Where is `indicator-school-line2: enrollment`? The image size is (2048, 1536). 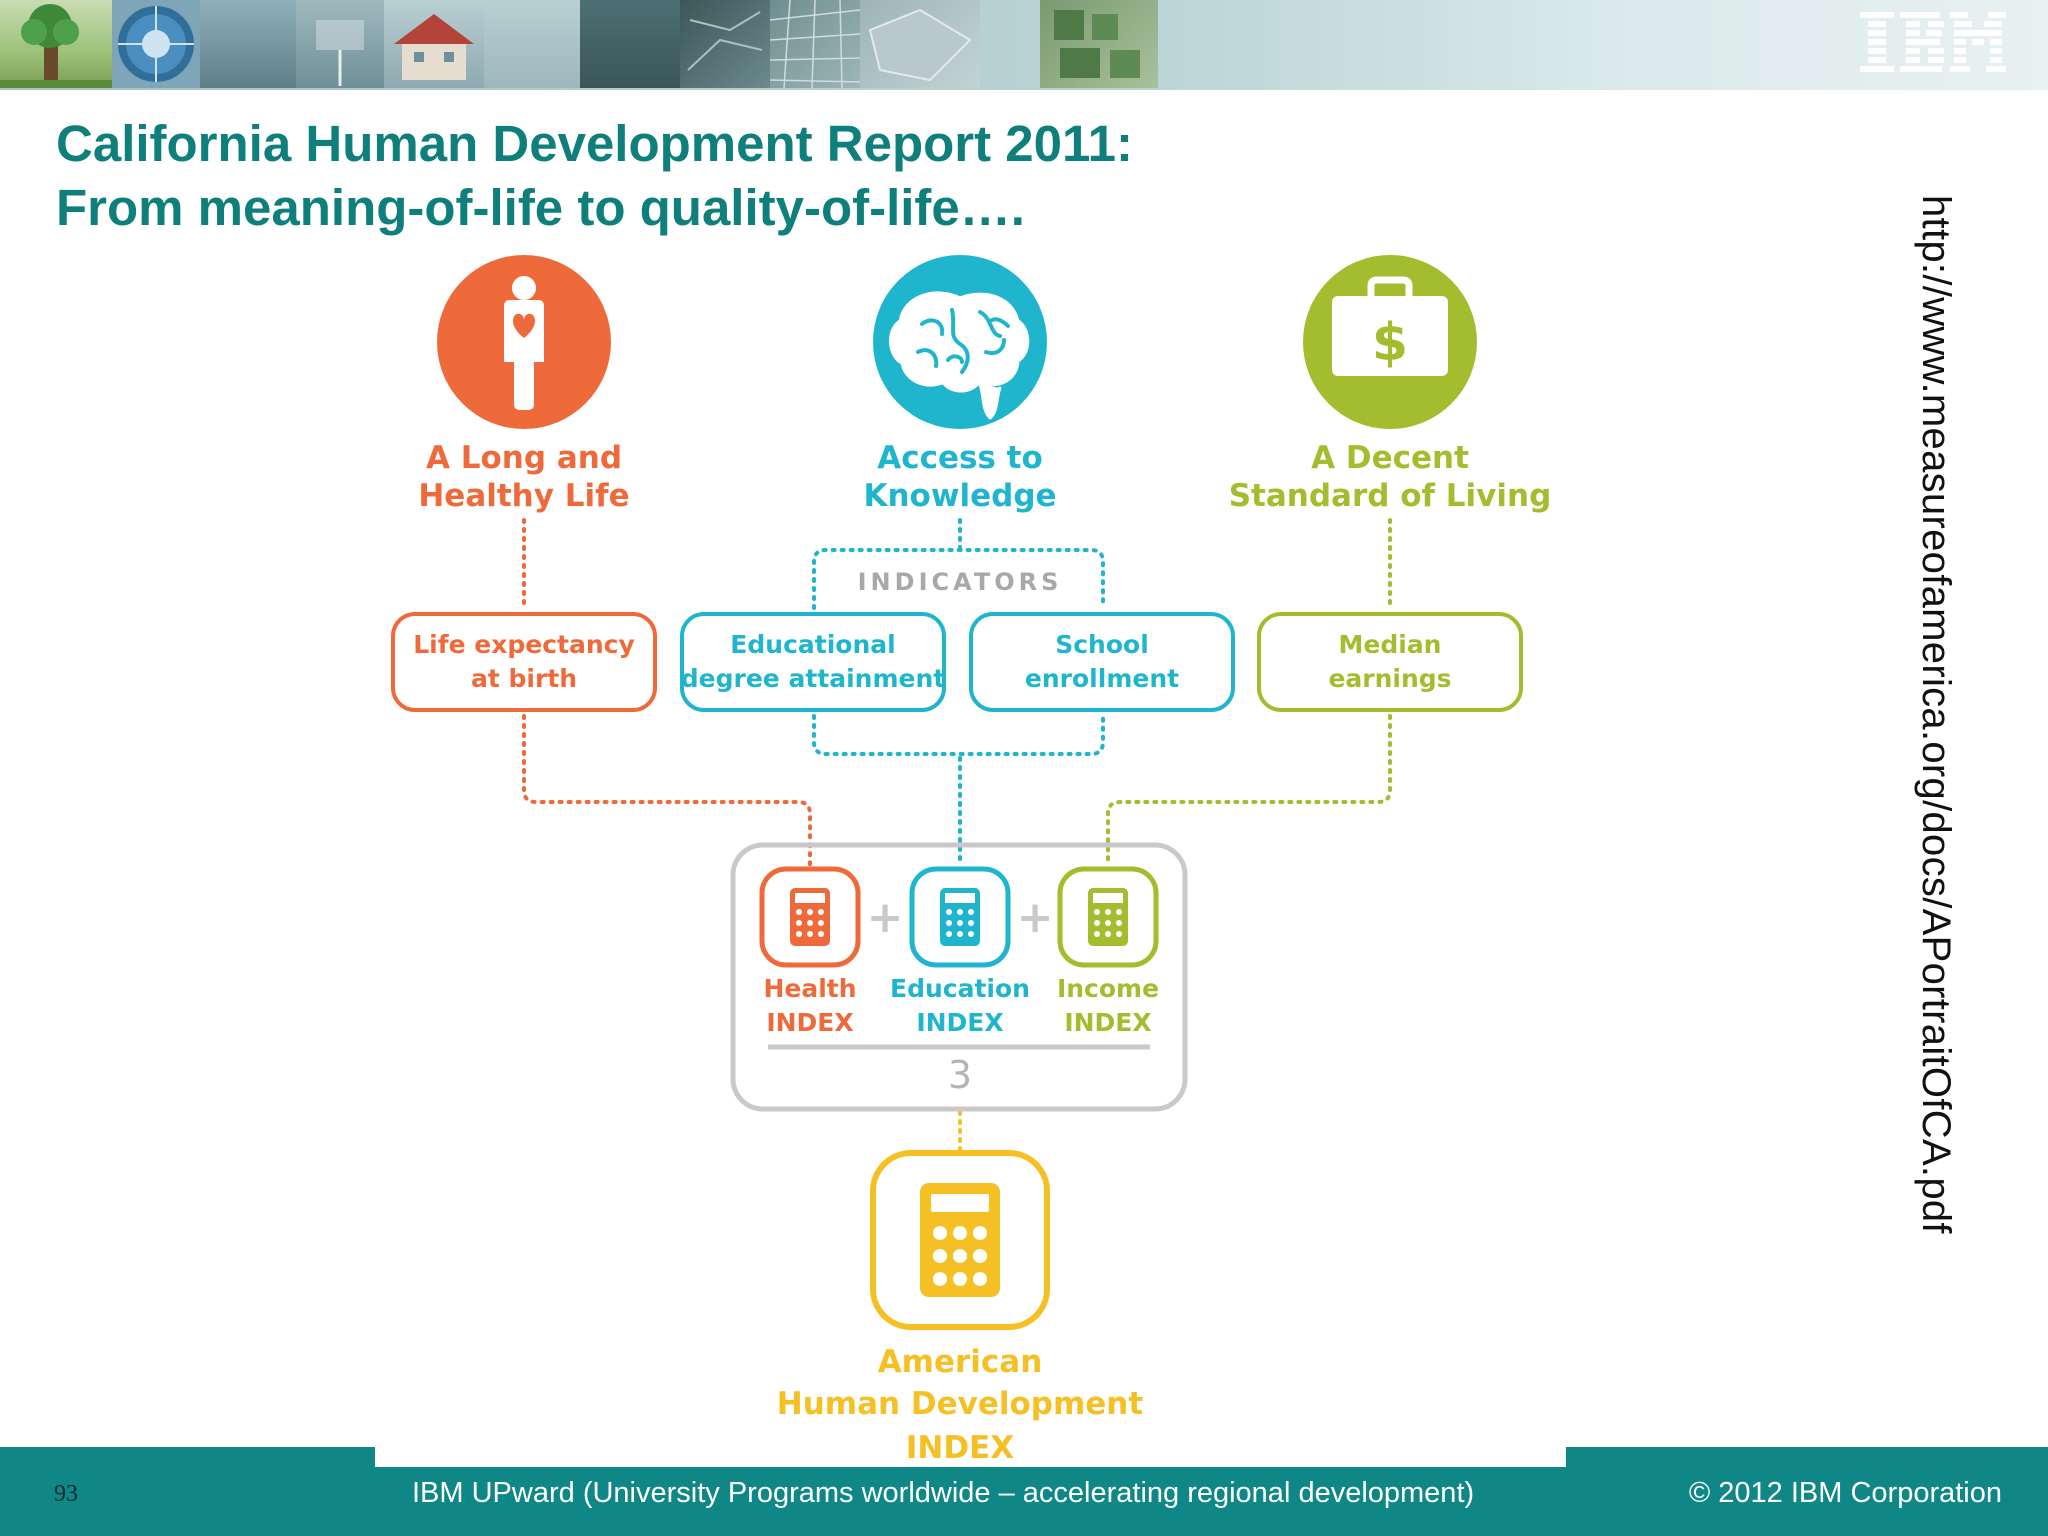 indicator-school-line2: enrollment is located at coordinates (1102, 678).